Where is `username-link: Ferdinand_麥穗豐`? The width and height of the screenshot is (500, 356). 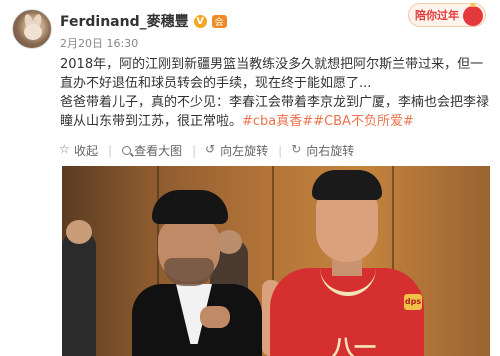
username-link: Ferdinand_麥穗豐 is located at coordinates (124, 21).